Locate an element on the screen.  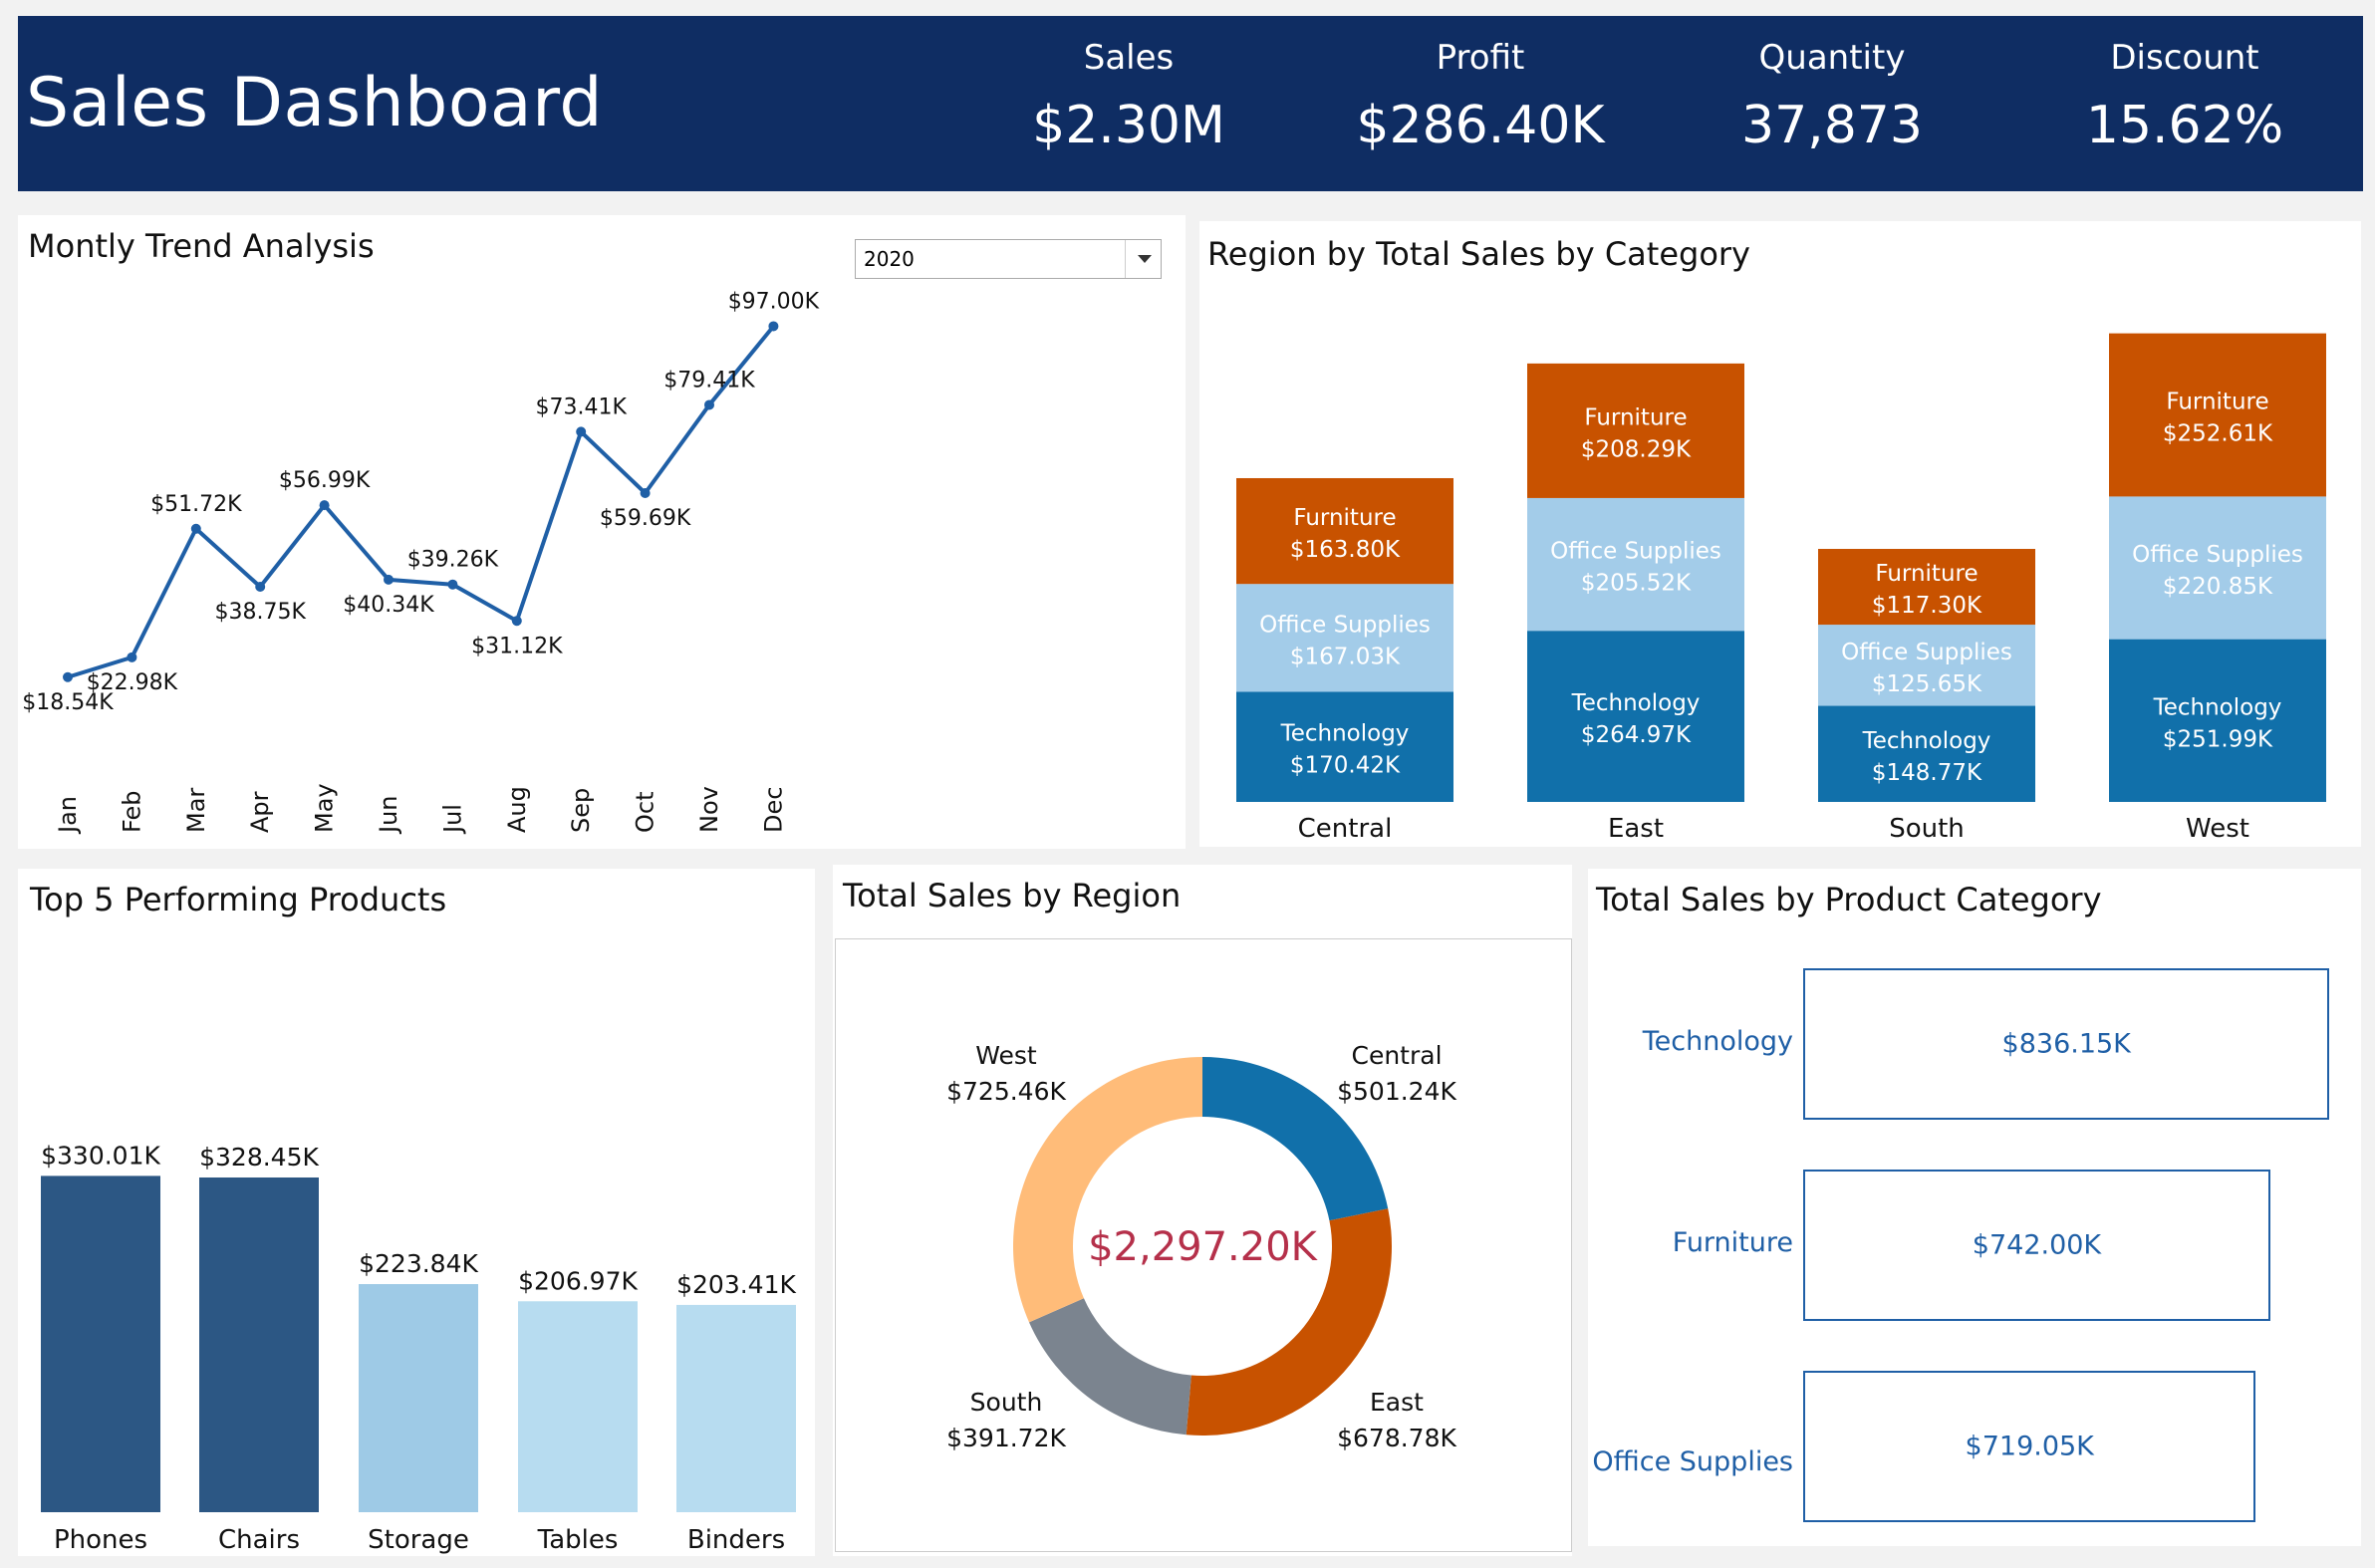
donut-region-value: $391.72K is located at coordinates (1006, 1438).